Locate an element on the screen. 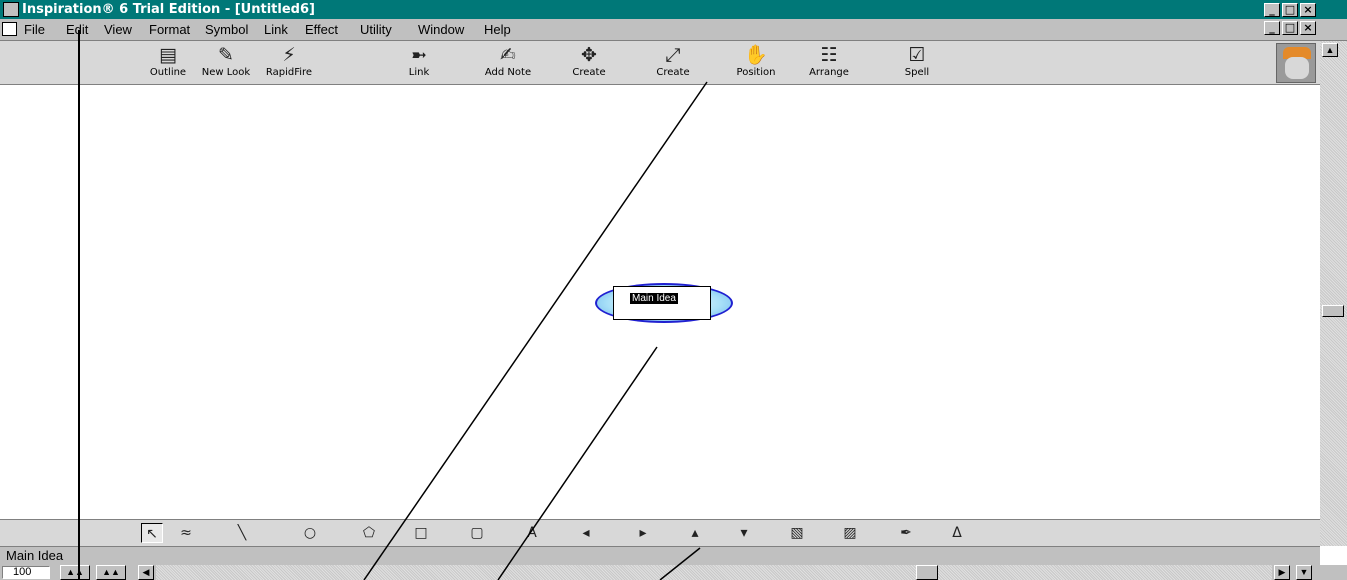 The width and height of the screenshot is (1347, 580). rapidfire-button: ⚡ RapidFire is located at coordinates (289, 64).